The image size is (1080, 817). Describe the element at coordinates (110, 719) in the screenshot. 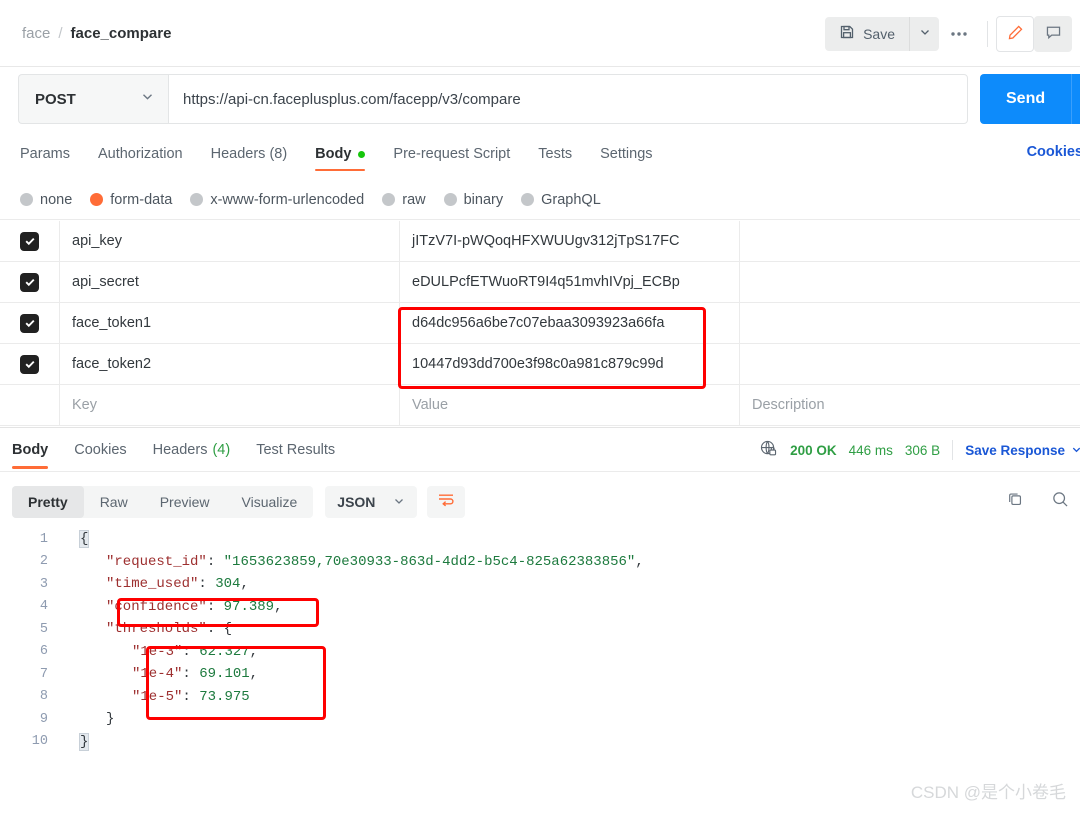

I see `code-line-text: }` at that location.